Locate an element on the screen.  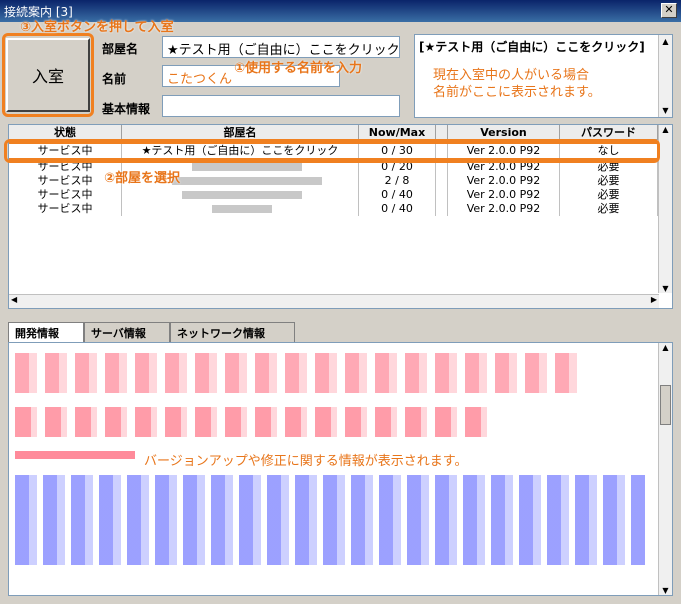
occupants-heading: [★テスト用（ご自由に）ここをクリック] is located at coordinates (532, 47).